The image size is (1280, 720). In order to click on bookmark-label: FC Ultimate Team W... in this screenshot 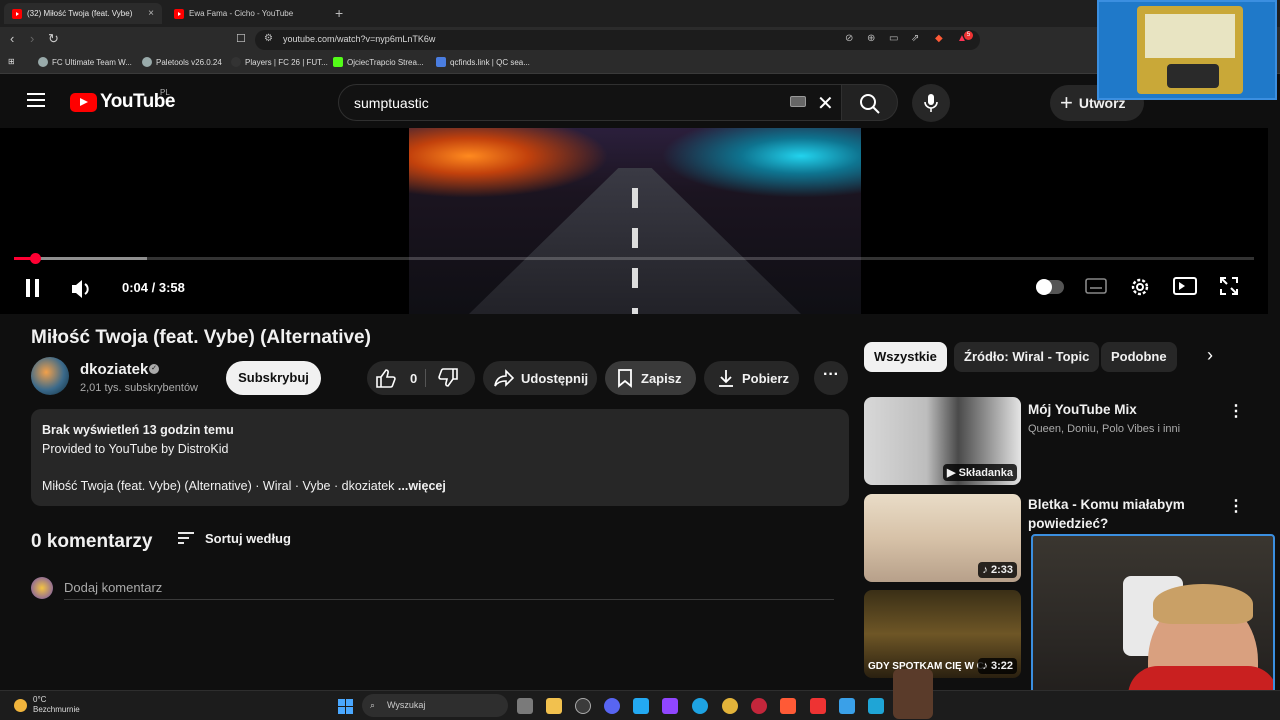, I will do `click(92, 62)`.